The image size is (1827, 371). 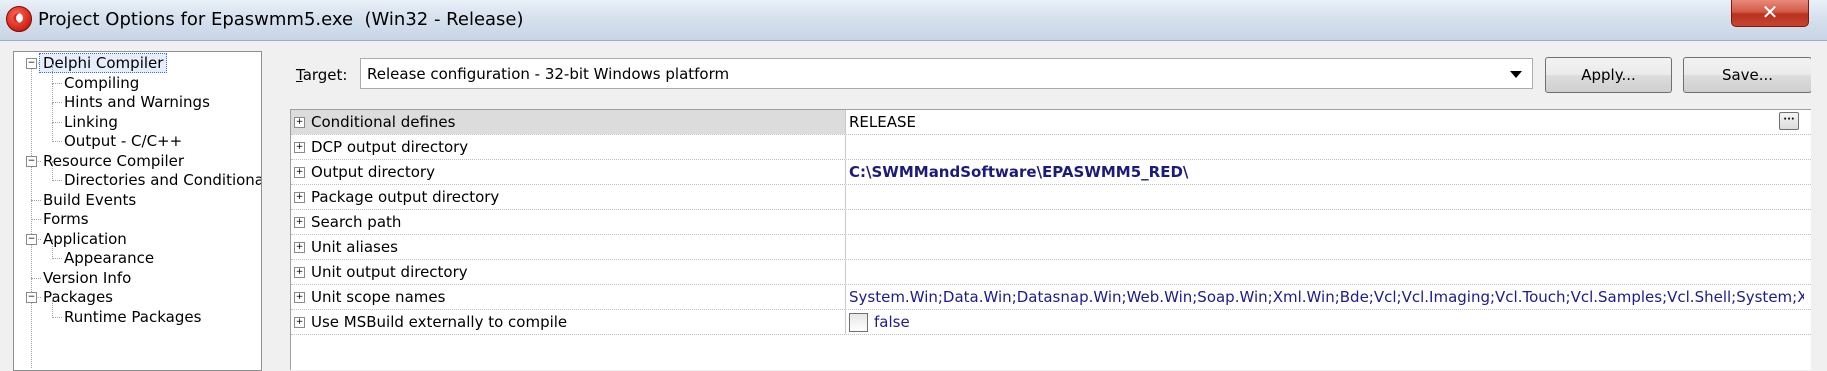 What do you see at coordinates (1789, 121) in the screenshot?
I see `ellipsis-button: ···` at bounding box center [1789, 121].